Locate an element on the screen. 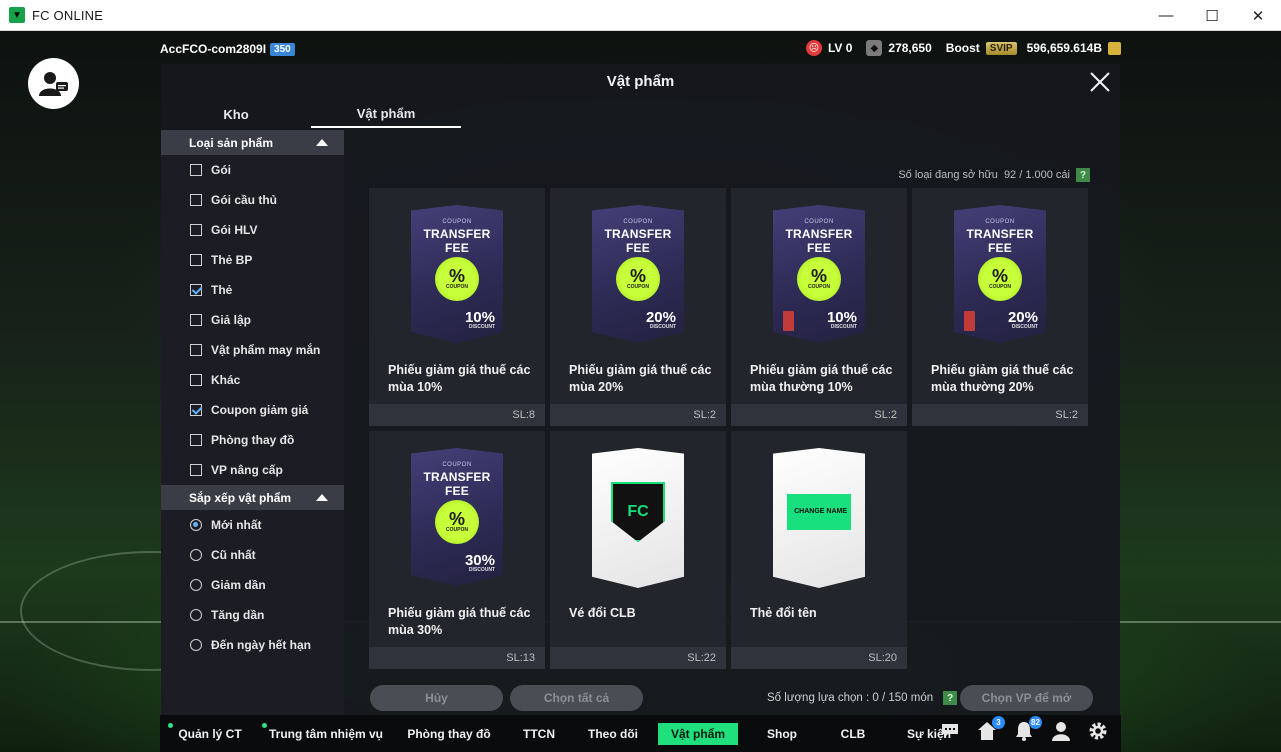 The width and height of the screenshot is (1281, 752). sort-giam-dan: Giảm dần is located at coordinates (252, 585).